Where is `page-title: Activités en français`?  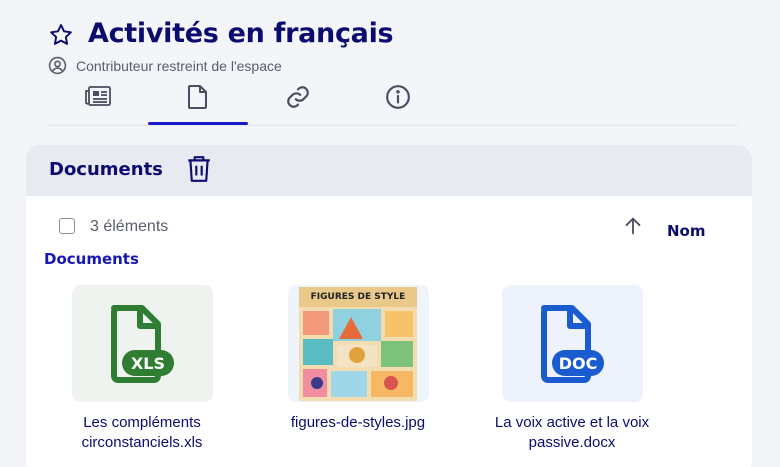 page-title: Activités en français is located at coordinates (241, 33).